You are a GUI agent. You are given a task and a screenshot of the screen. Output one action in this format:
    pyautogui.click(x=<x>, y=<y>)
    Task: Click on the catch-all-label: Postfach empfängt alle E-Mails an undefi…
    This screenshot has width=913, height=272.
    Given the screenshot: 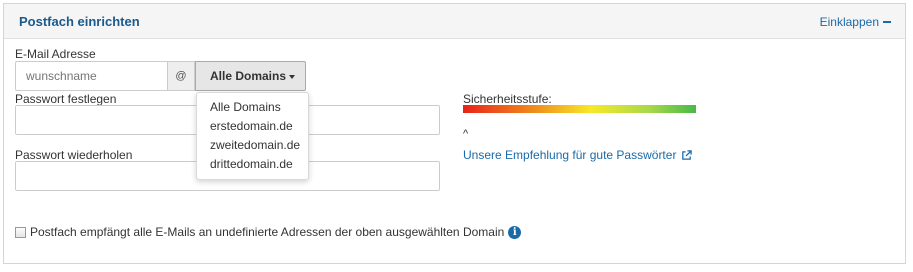 What is the action you would take?
    pyautogui.click(x=267, y=232)
    